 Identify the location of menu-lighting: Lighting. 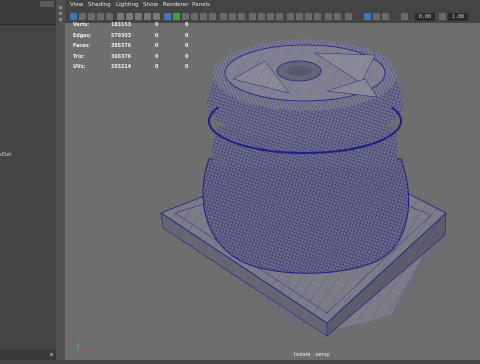
(127, 5).